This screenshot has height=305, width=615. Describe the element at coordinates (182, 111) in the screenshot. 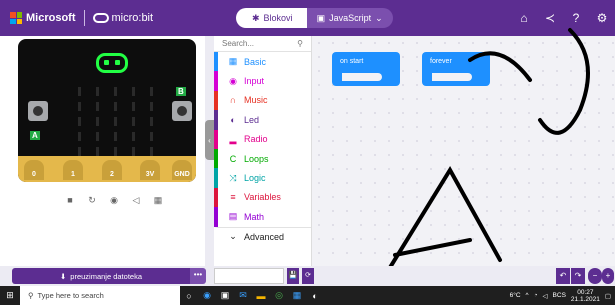

I see `button-b` at that location.